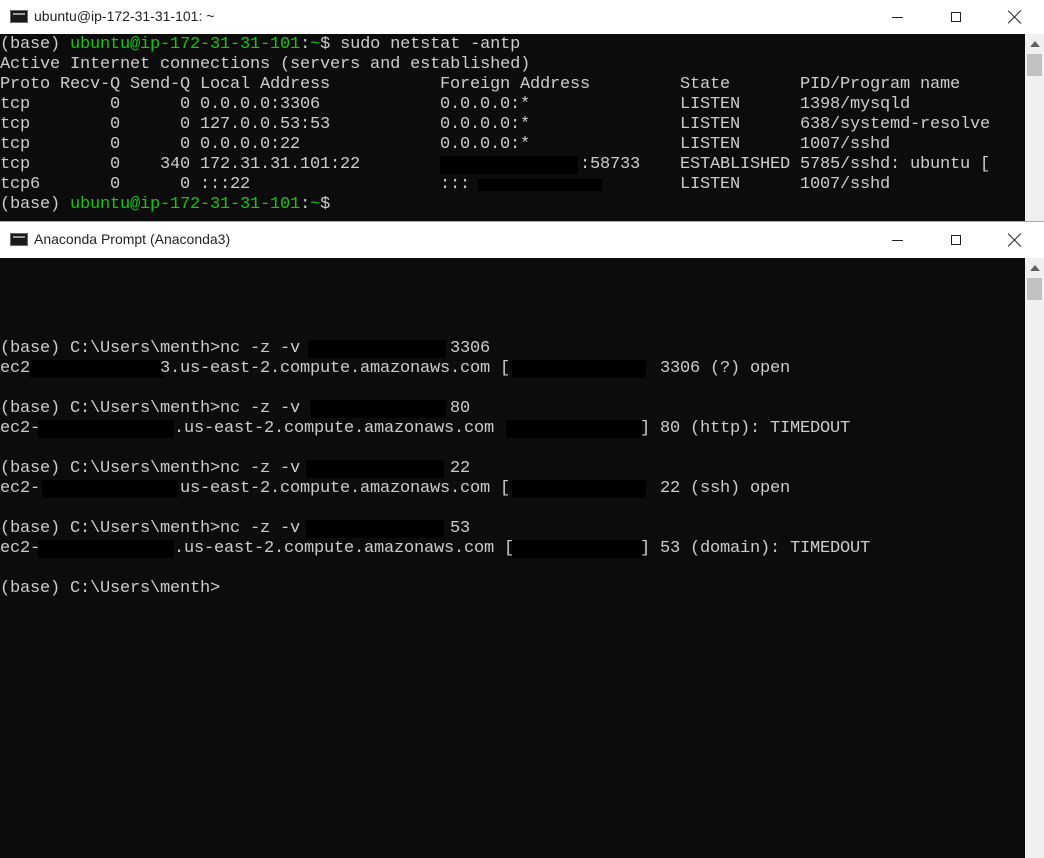 This screenshot has width=1044, height=858. I want to click on shell-prompt-line: (base) ubuntu@ip-172-31-31-101:~$, so click(165, 205).